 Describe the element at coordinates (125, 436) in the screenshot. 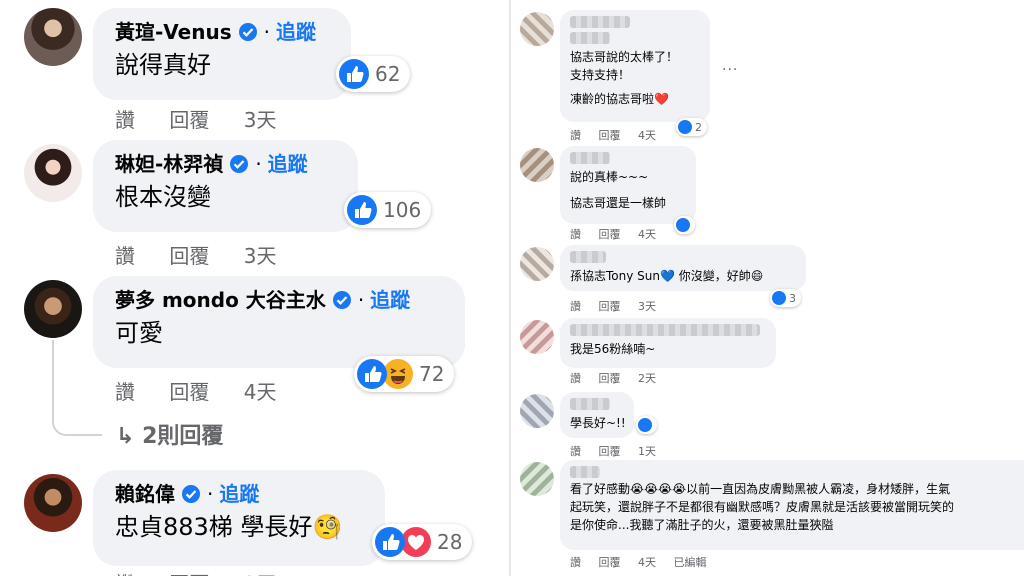

I see `reply-arrow-icon: ↳` at that location.